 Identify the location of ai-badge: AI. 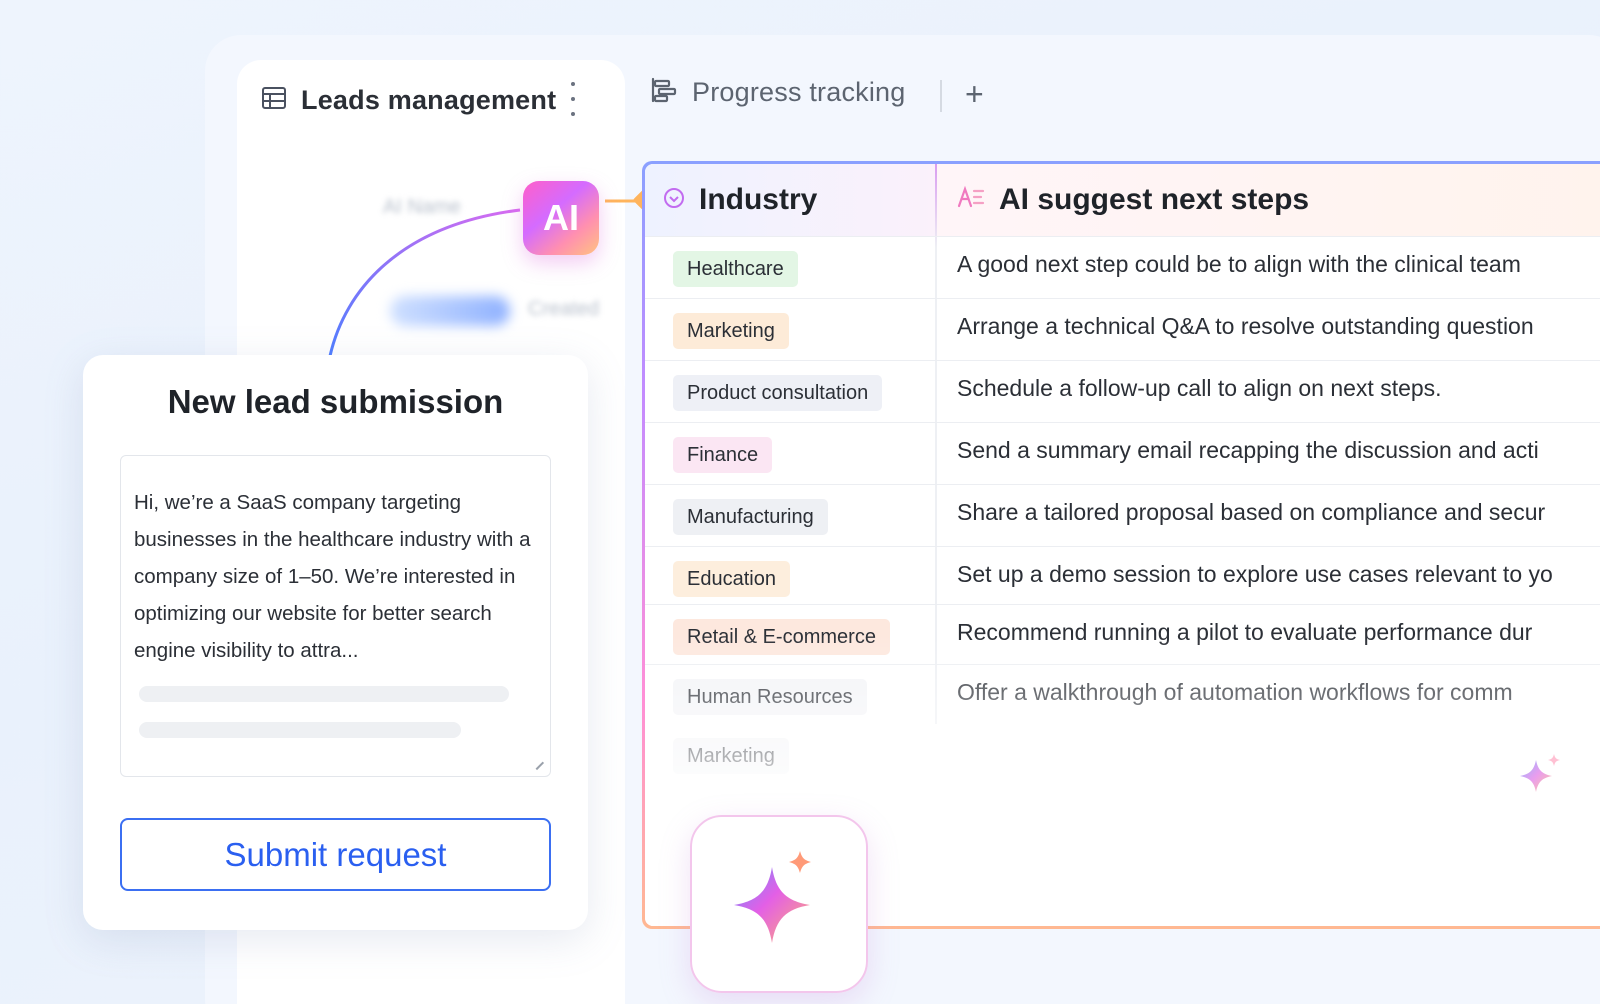
(561, 218).